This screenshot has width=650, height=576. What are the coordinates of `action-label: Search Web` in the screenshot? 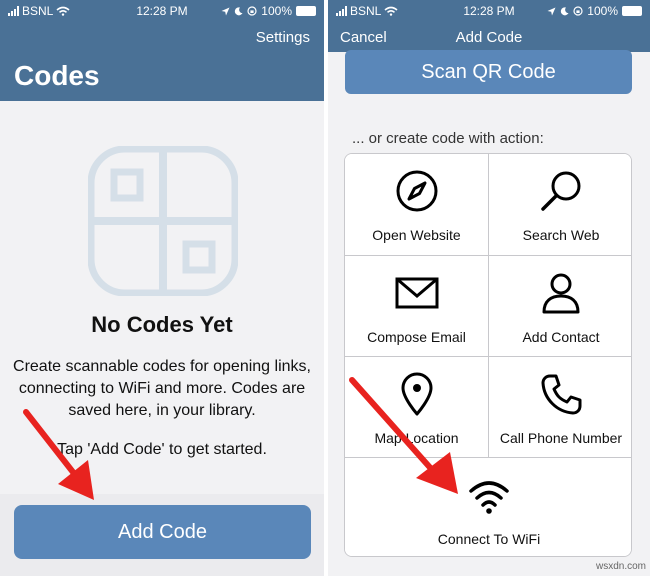 It's located at (561, 235).